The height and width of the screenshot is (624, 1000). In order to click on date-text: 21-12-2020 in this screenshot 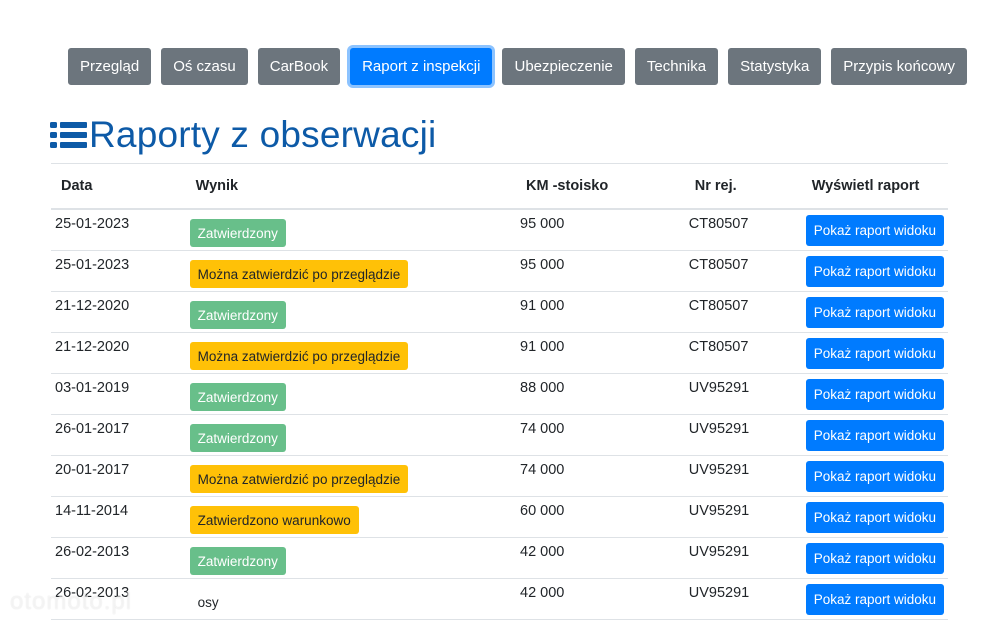, I will do `click(92, 347)`.